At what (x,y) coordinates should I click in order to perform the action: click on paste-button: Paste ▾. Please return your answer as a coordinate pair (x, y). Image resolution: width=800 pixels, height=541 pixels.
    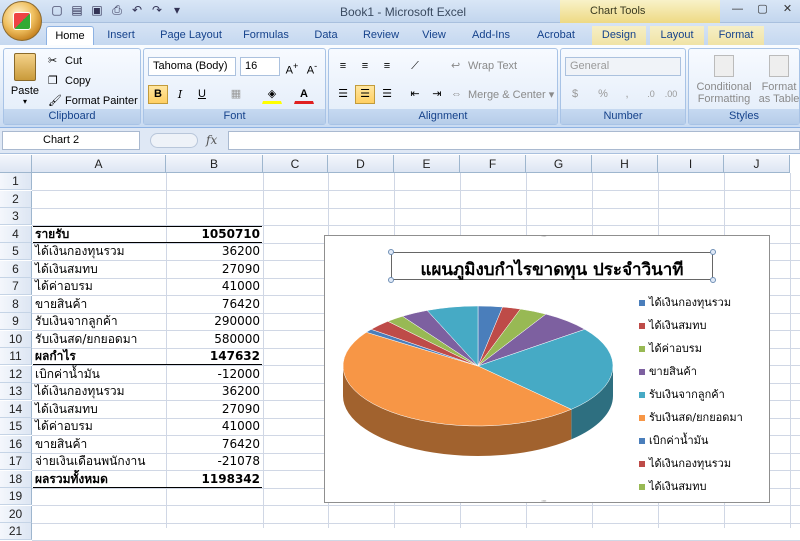
    Looking at the image, I should click on (25, 79).